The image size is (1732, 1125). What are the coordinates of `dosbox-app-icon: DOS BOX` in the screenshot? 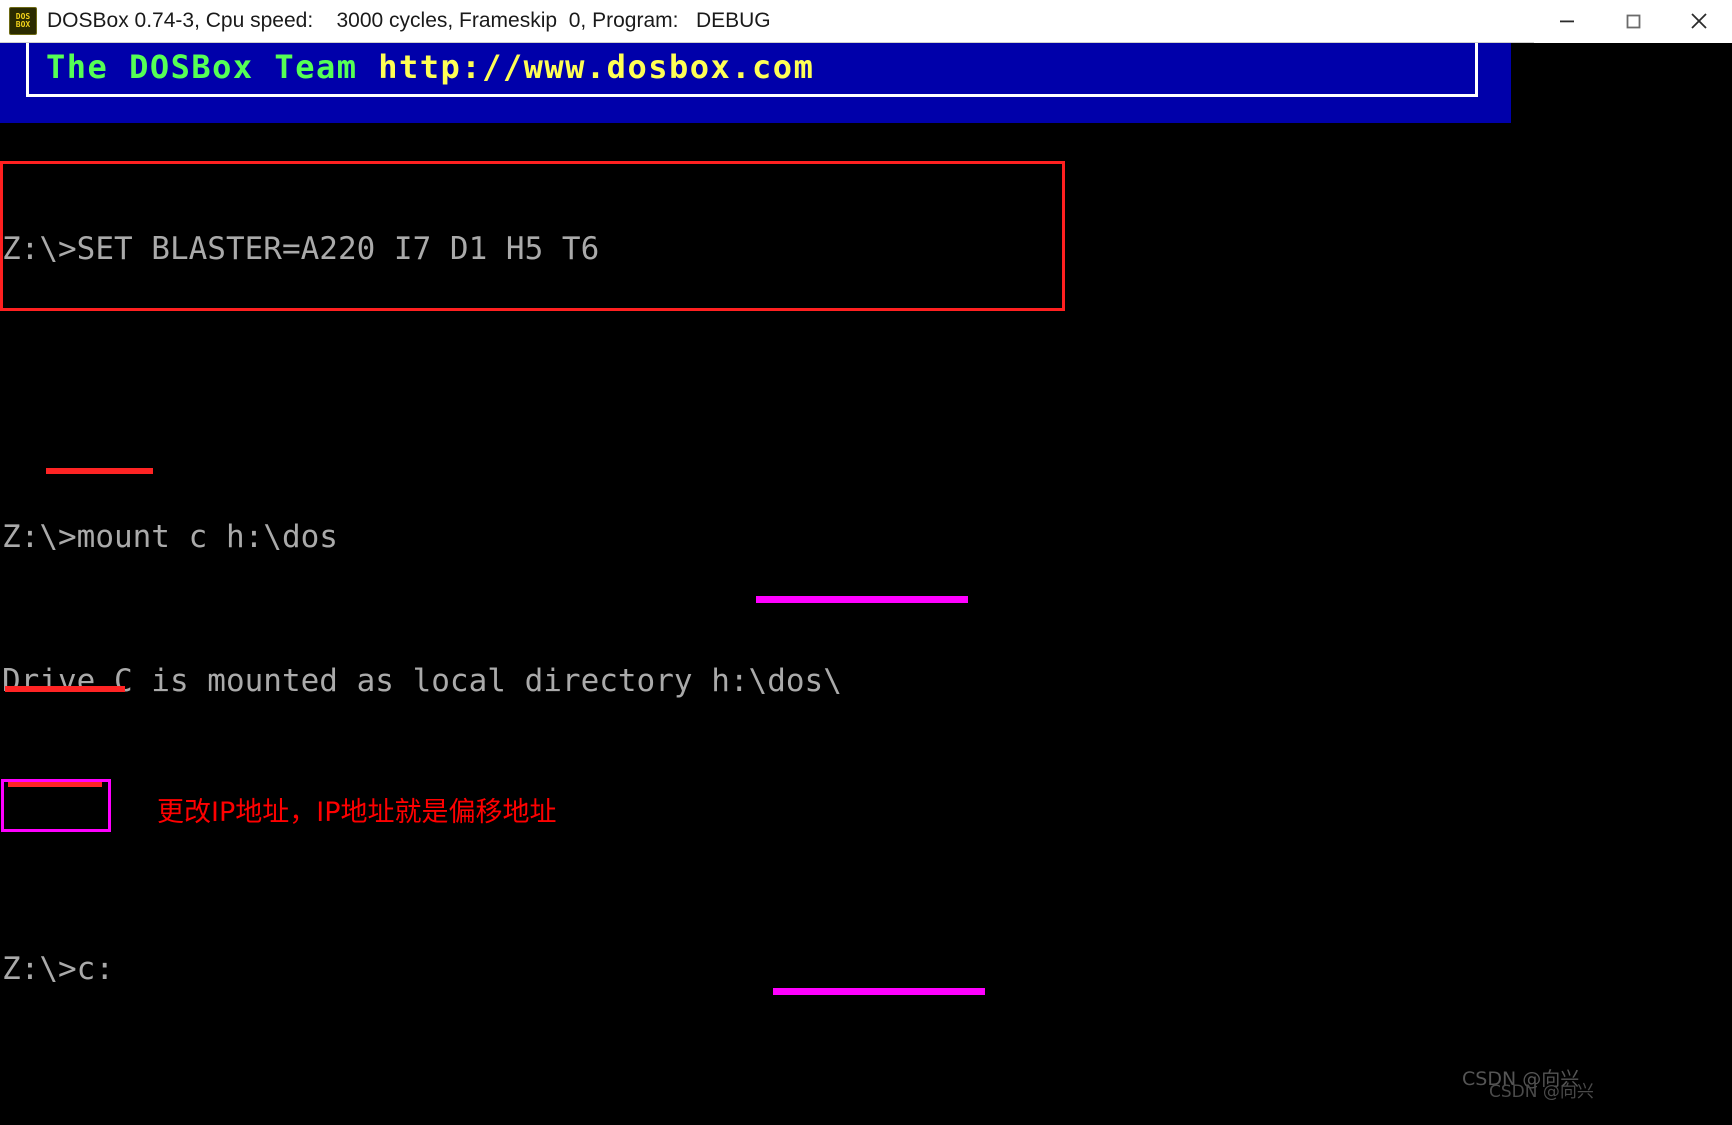 It's located at (23, 21).